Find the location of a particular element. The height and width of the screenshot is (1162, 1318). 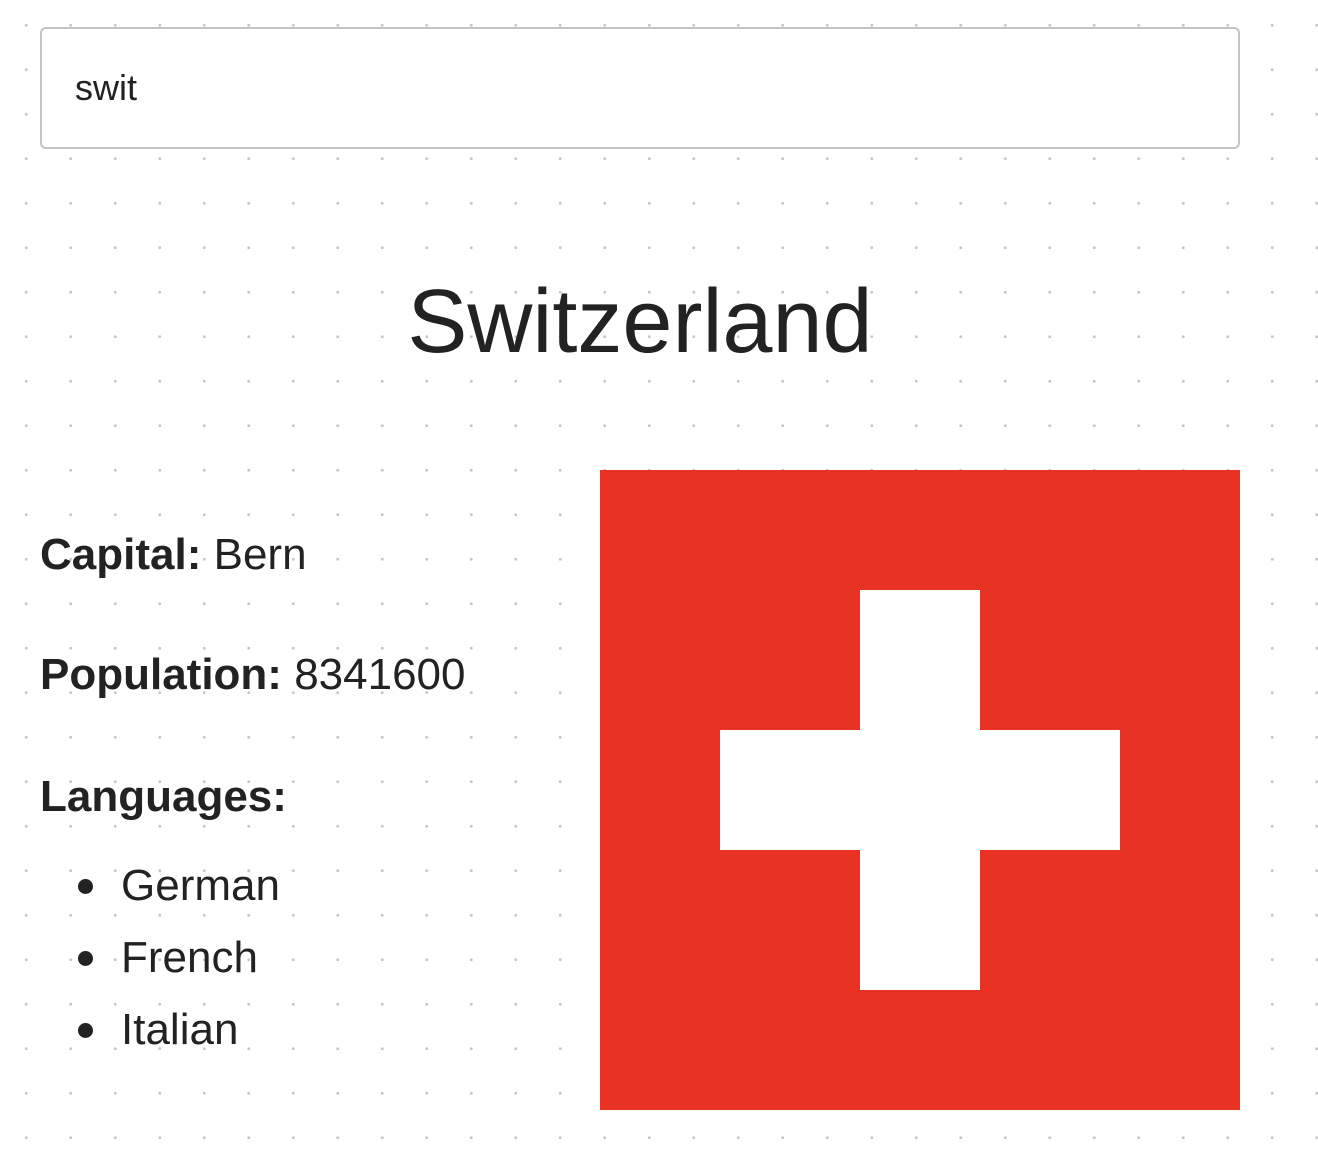

search-input is located at coordinates (640, 88).